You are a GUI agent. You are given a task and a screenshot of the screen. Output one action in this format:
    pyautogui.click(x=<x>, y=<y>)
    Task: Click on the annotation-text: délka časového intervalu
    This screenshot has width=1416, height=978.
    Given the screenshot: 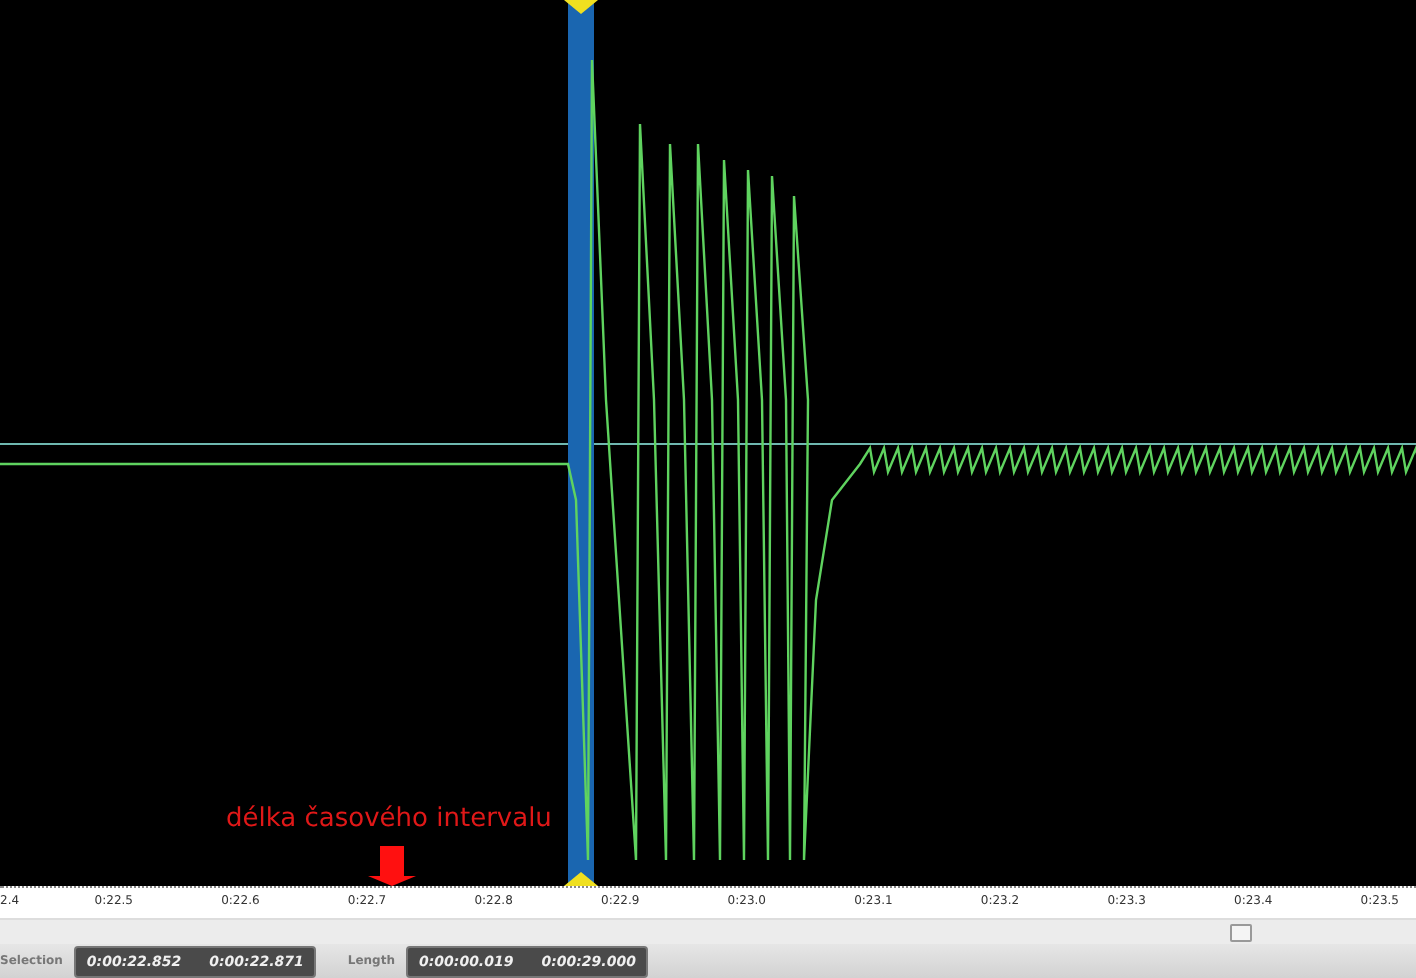 What is the action you would take?
    pyautogui.click(x=389, y=819)
    